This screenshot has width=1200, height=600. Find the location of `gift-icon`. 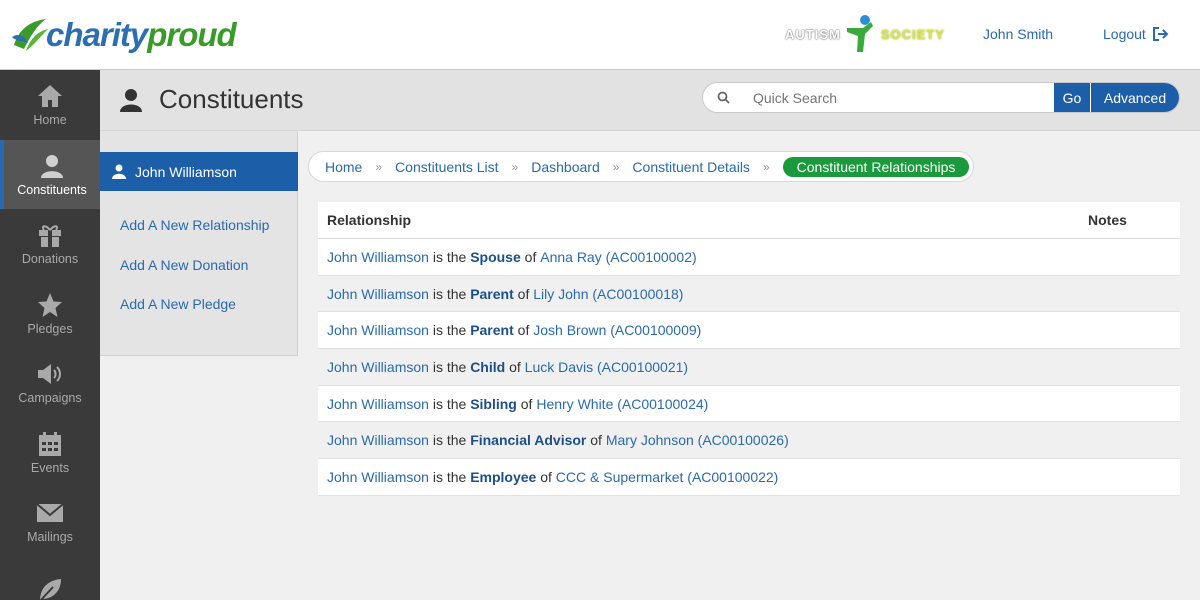

gift-icon is located at coordinates (50, 235).